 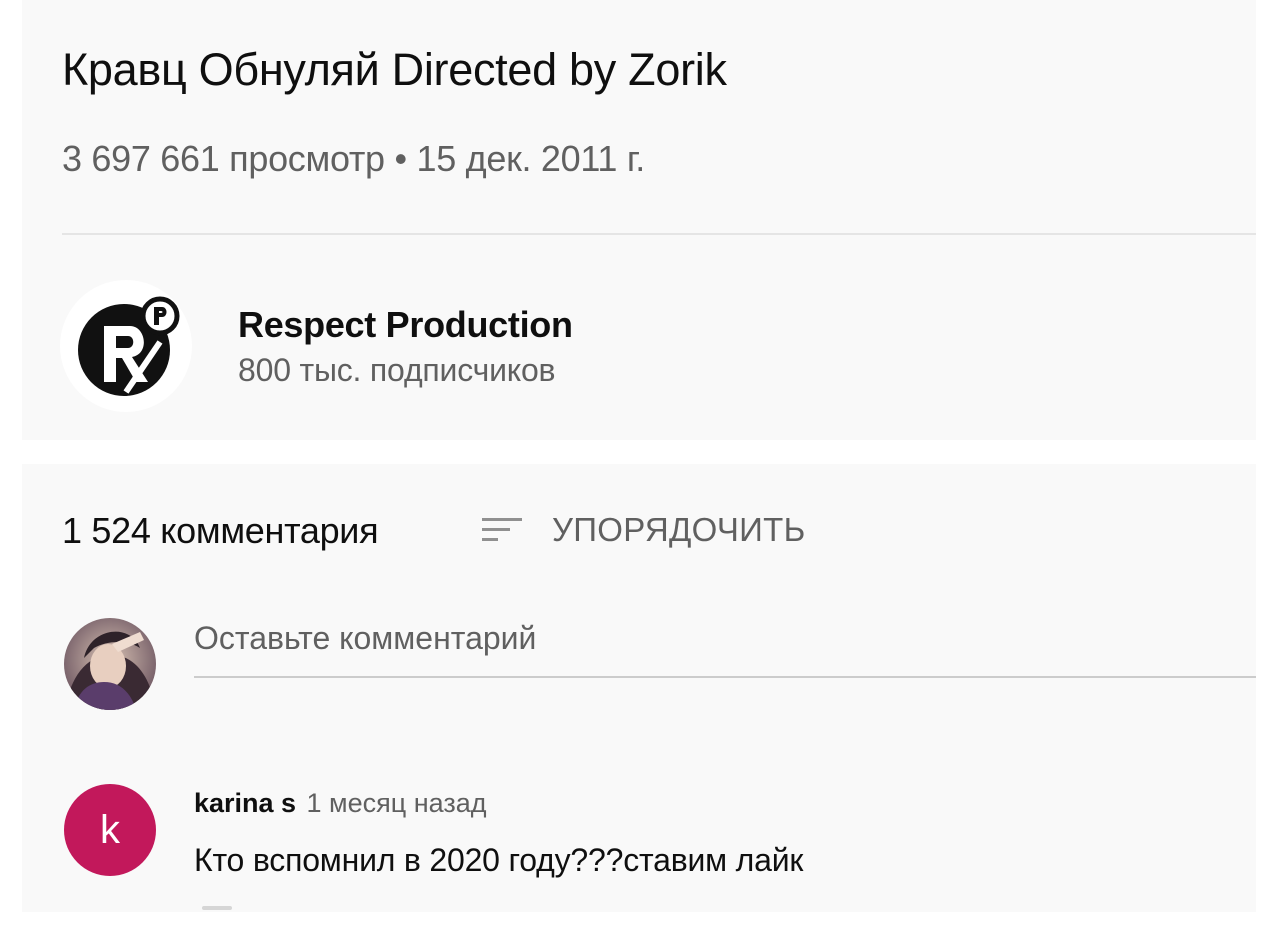 I want to click on sort-button: УПОРЯДОЧИТЬ, so click(x=643, y=530).